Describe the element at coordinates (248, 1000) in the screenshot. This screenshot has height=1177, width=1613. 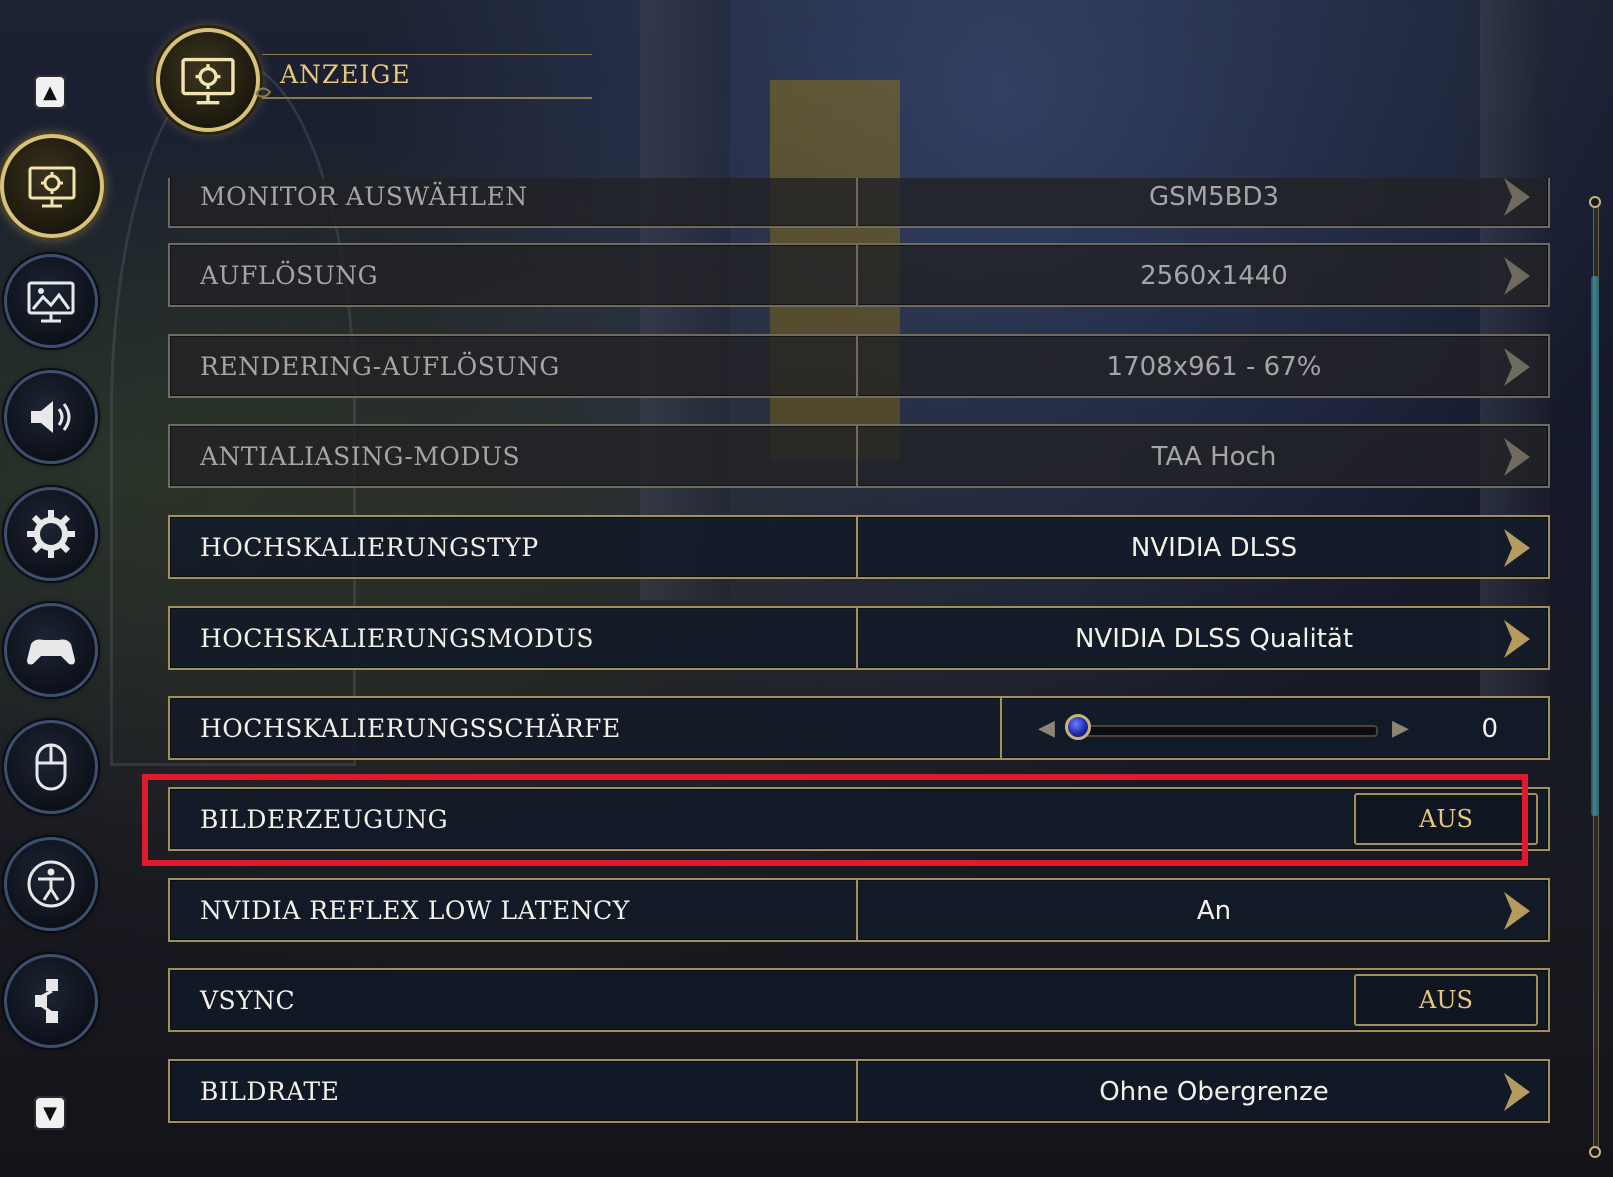
I see `setting-label: VSYNC` at that location.